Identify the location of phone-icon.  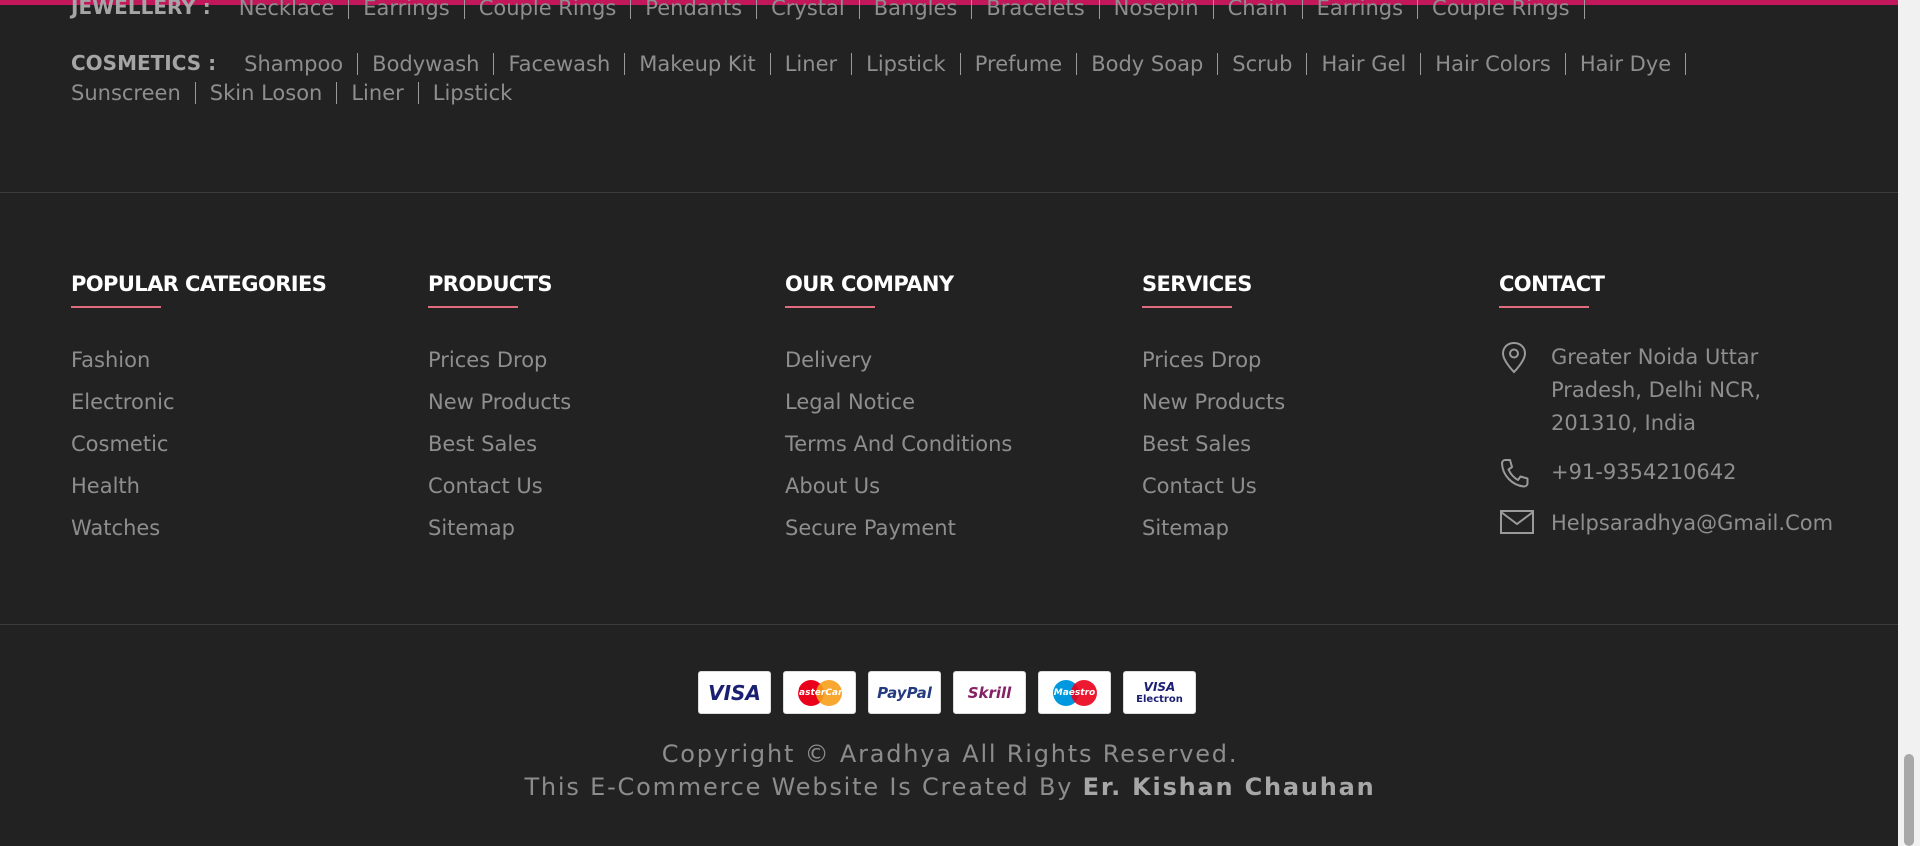
(1525, 475).